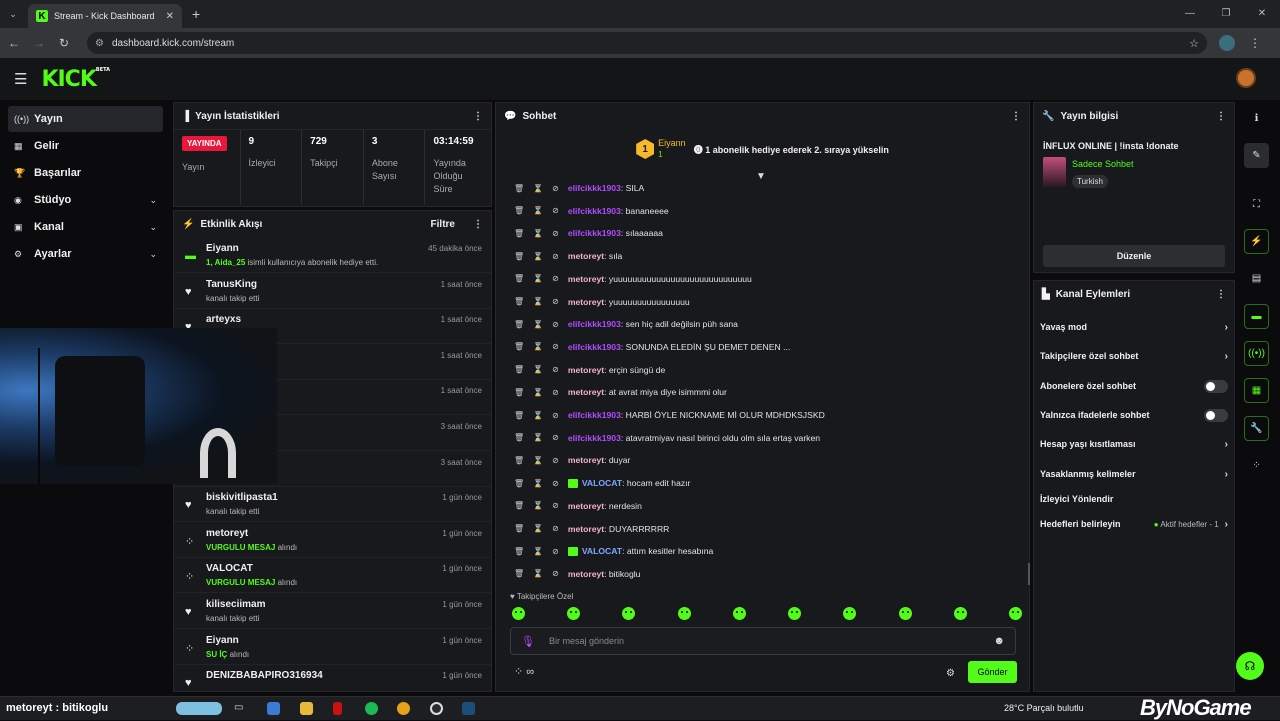  What do you see at coordinates (1134, 474) in the screenshot?
I see `channel-action-item: Yasaklanmış kelimeler ›` at bounding box center [1134, 474].